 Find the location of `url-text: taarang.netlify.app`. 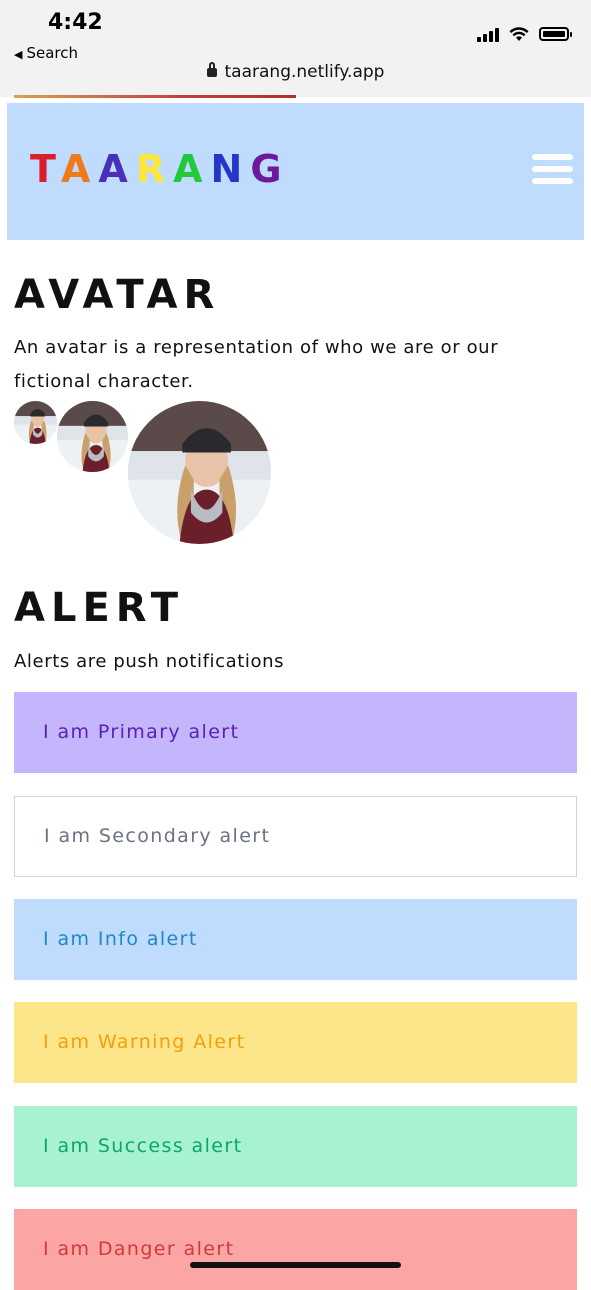

url-text: taarang.netlify.app is located at coordinates (304, 72).